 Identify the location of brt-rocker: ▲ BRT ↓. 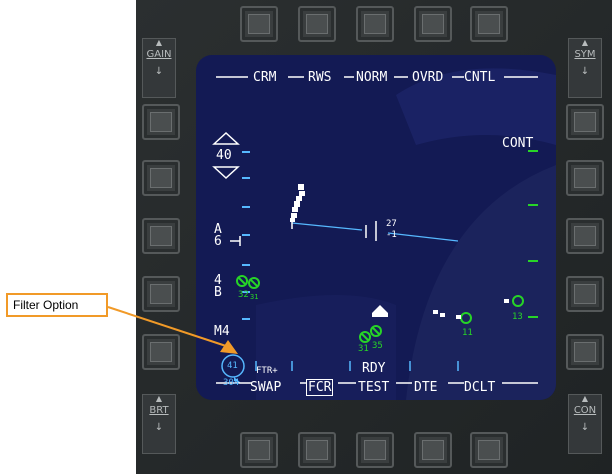
(159, 424).